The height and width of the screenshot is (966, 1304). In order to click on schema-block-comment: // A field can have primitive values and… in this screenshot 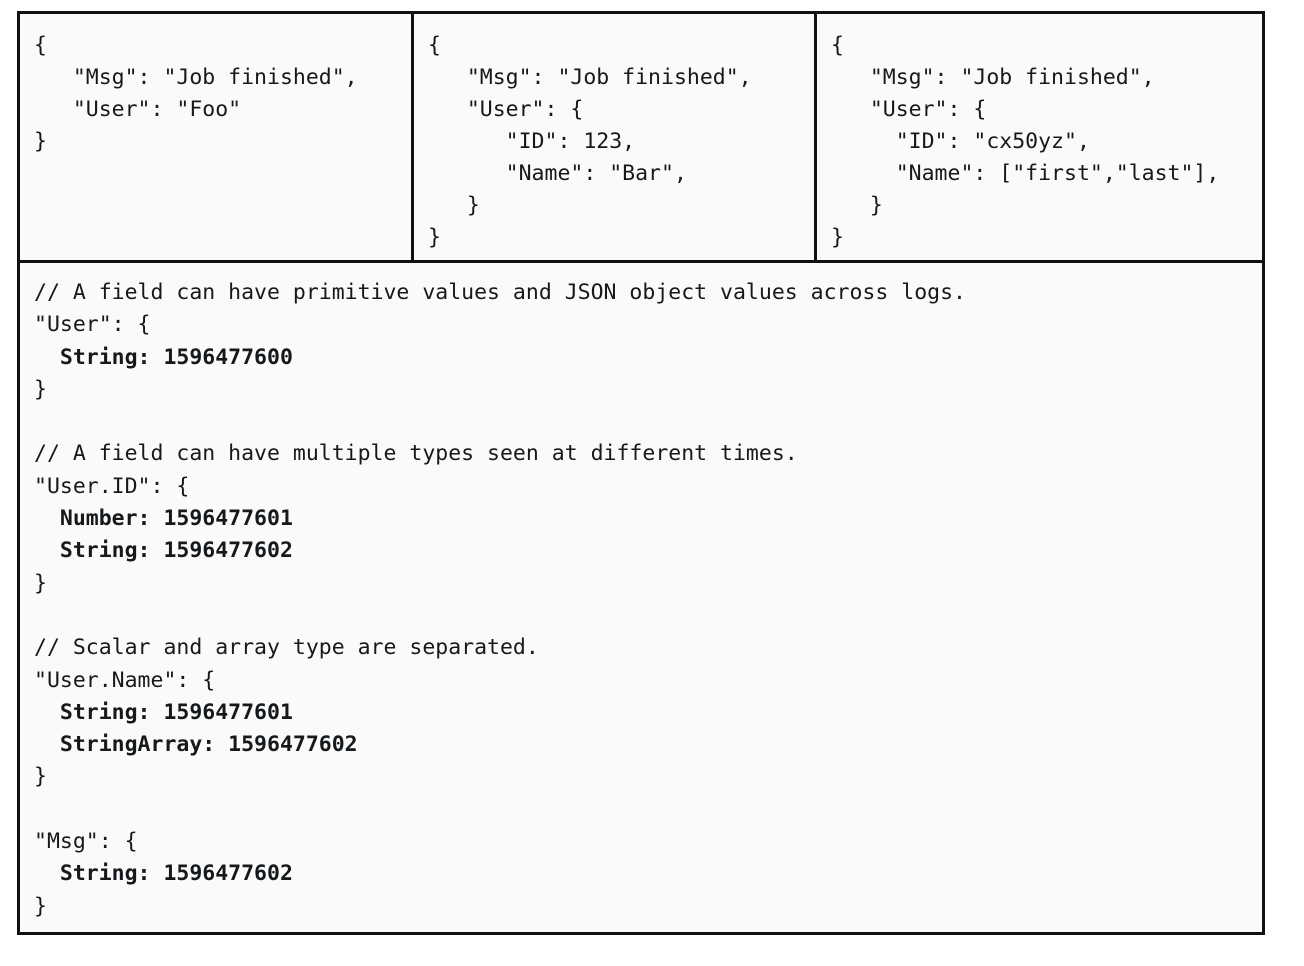, I will do `click(500, 292)`.